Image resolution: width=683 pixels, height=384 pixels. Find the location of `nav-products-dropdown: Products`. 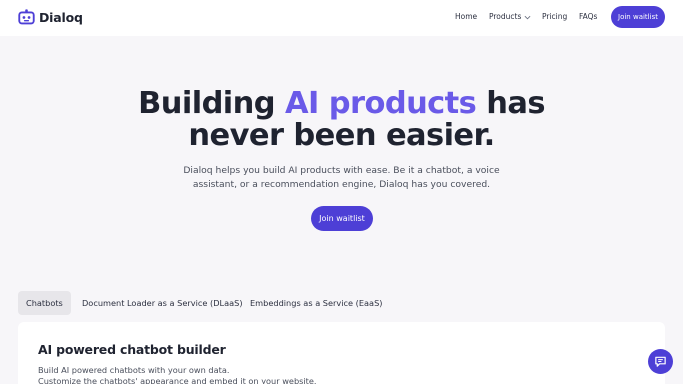

nav-products-dropdown: Products is located at coordinates (510, 16).